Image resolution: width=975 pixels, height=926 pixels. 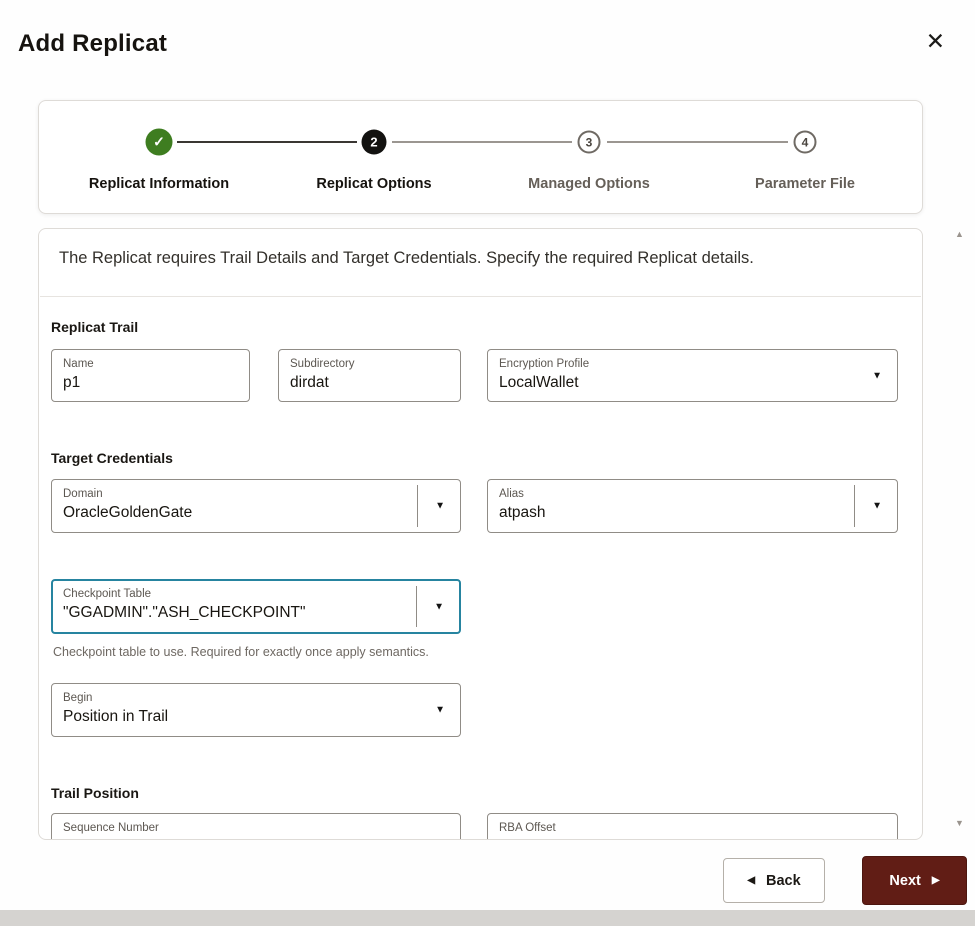 What do you see at coordinates (805, 184) in the screenshot?
I see `step-label-parameter-file: Parameter File` at bounding box center [805, 184].